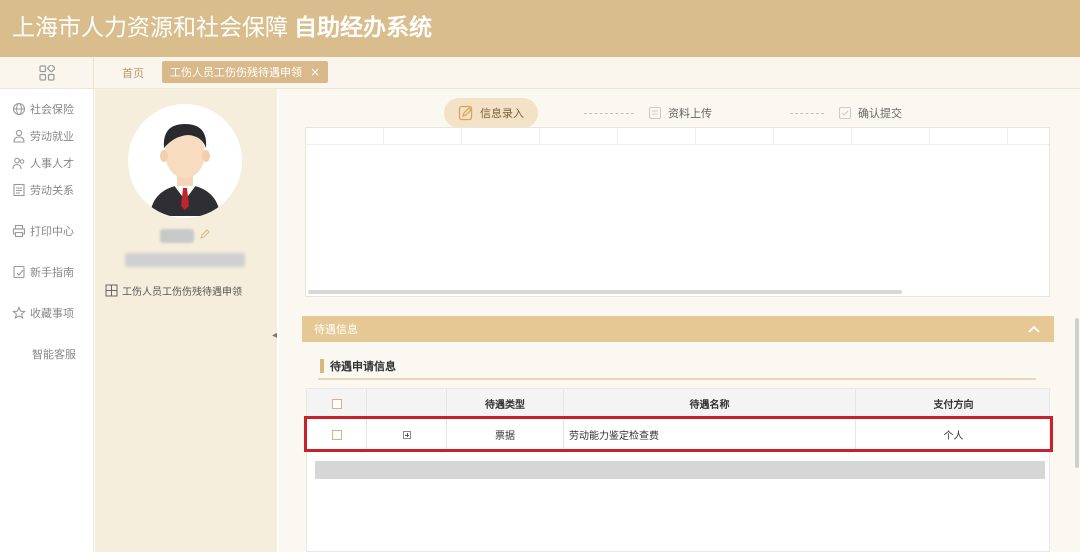 This screenshot has width=1080, height=552. I want to click on app-grid-button, so click(47, 73).